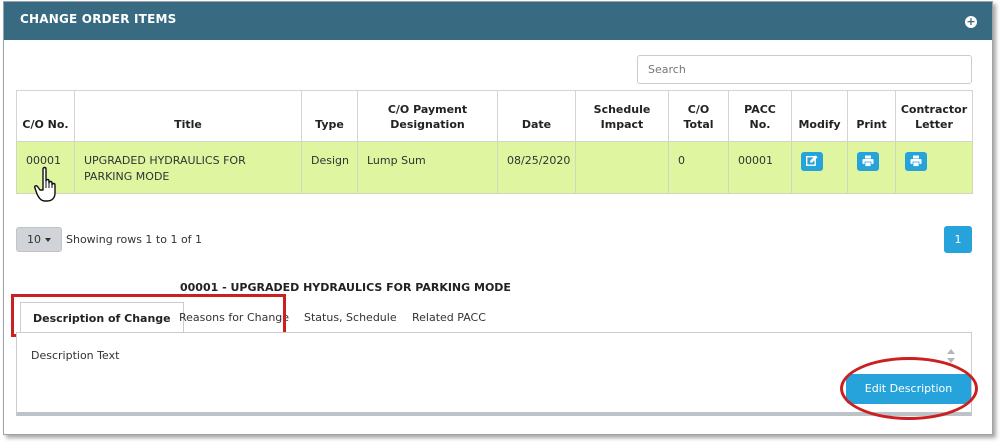  What do you see at coordinates (498, 21) in the screenshot?
I see `panel-header: CHANGE ORDER ITEMS +` at bounding box center [498, 21].